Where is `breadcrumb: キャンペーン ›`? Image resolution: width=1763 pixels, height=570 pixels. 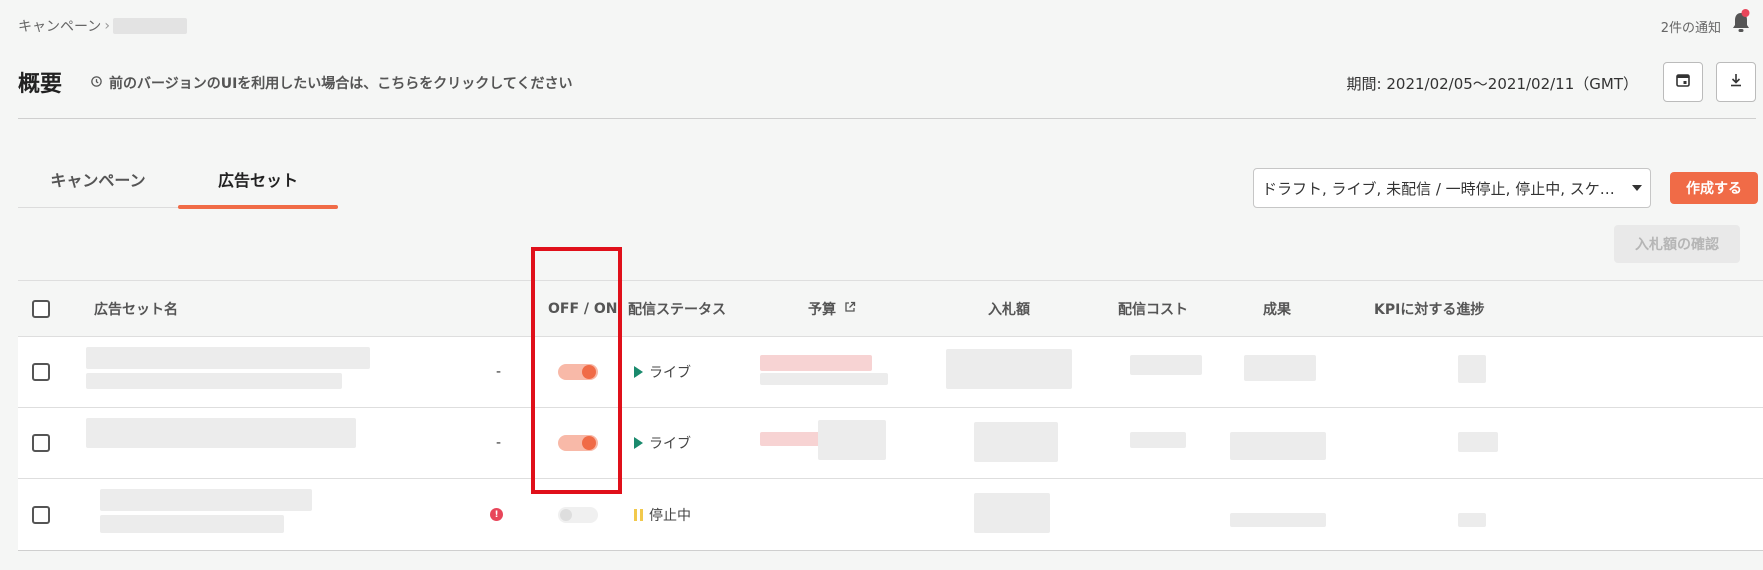
breadcrumb: キャンペーン › is located at coordinates (102, 26).